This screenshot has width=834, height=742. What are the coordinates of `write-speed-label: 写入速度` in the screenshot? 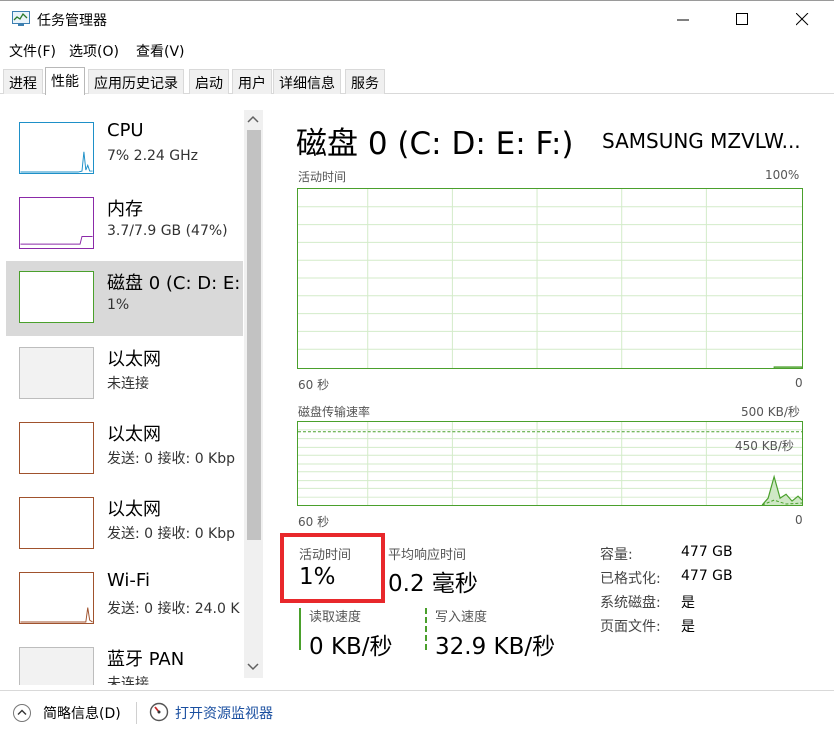 It's located at (461, 617).